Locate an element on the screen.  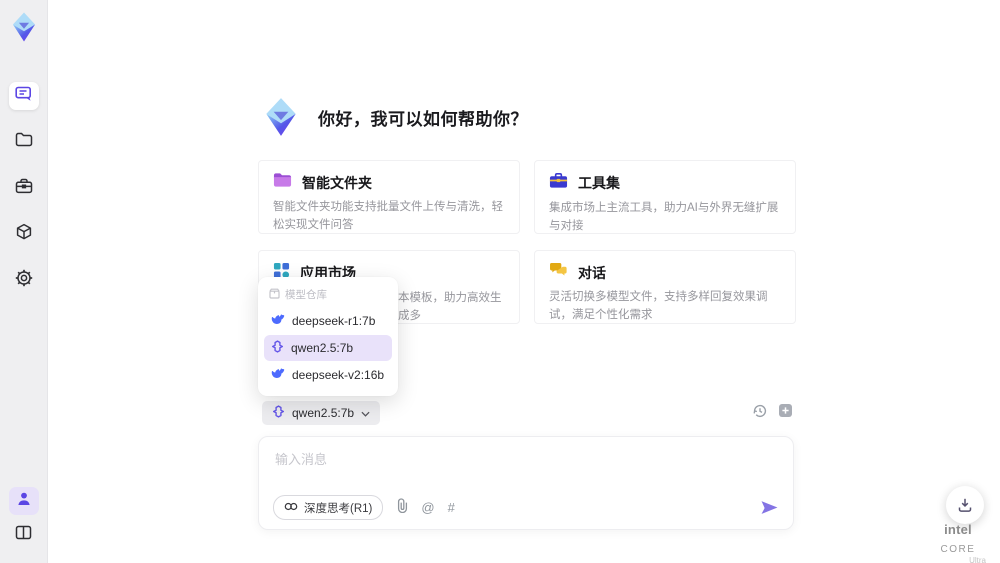
model-dropdown-header-label: 模型仓库 is located at coordinates (306, 295).